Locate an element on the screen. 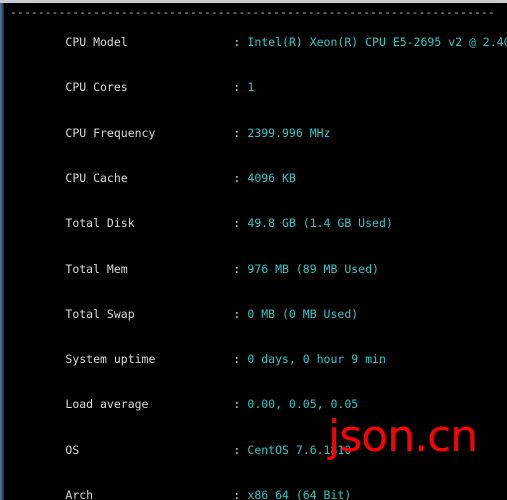 This screenshot has width=507, height=500. info-row: Total Disk:49.8 GB (1.4 GB Used) is located at coordinates (258, 223).